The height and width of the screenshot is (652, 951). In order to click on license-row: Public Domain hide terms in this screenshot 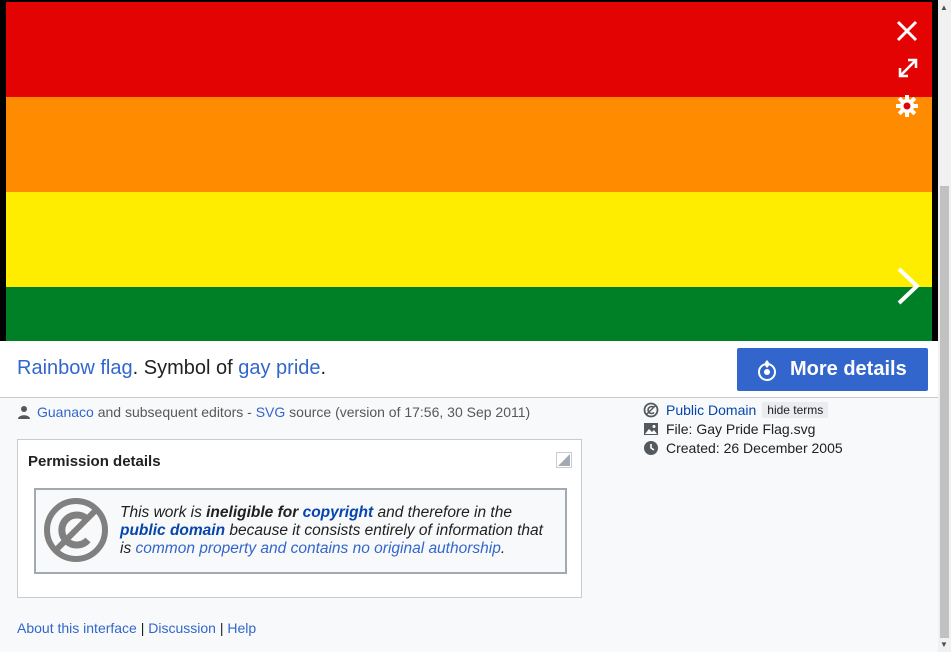, I will do `click(743, 409)`.